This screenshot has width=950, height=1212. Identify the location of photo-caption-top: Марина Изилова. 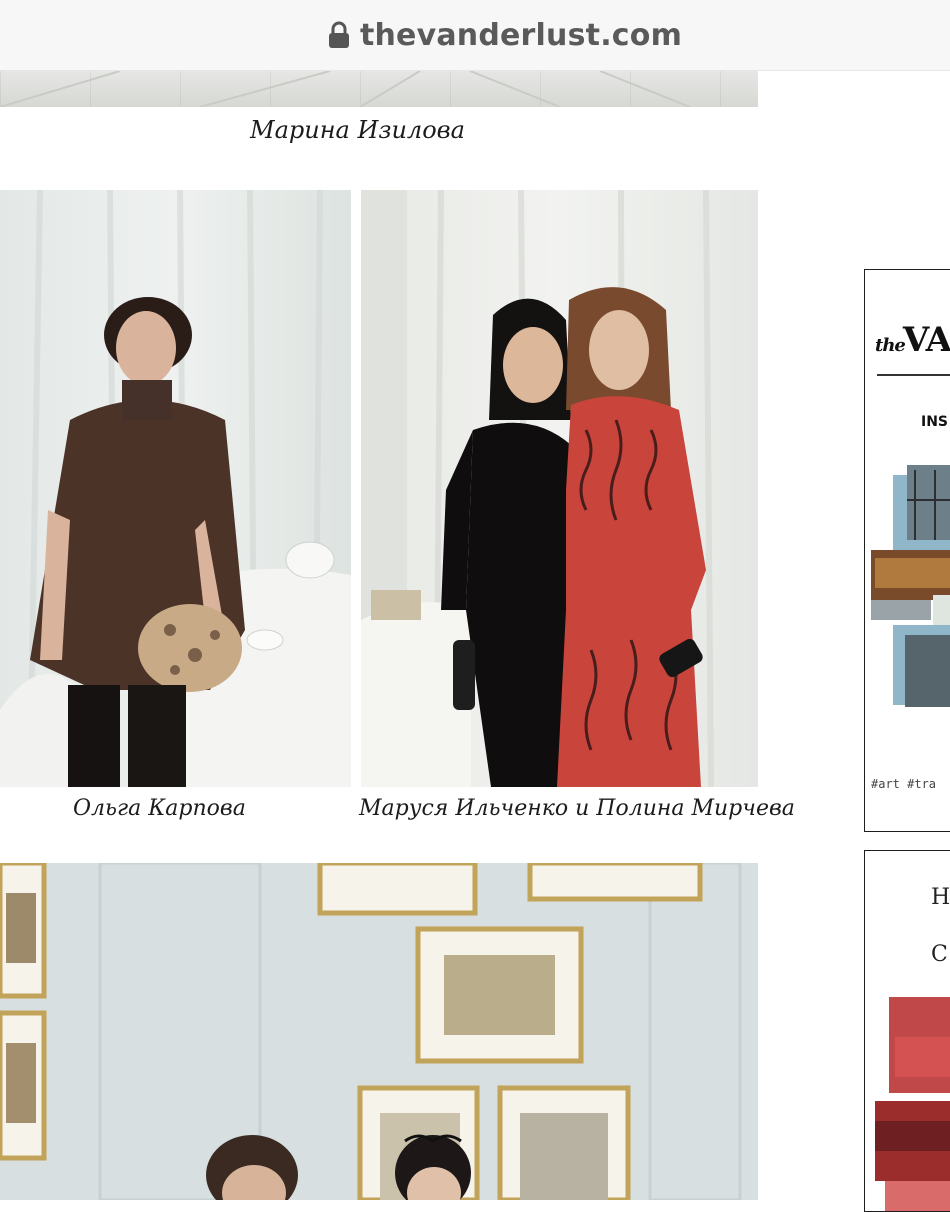
(357, 130).